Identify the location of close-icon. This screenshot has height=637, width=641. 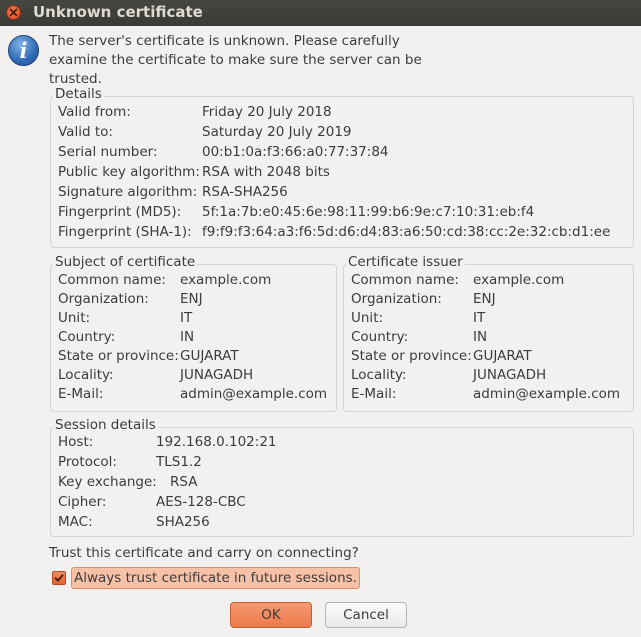
(13, 12).